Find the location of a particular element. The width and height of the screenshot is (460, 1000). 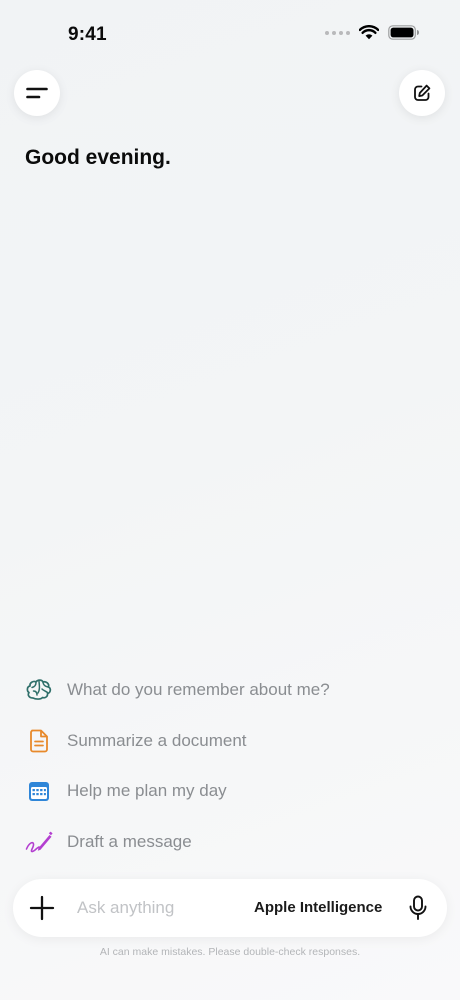

suggestion-plan-day: Help me plan my day is located at coordinates (225, 791).